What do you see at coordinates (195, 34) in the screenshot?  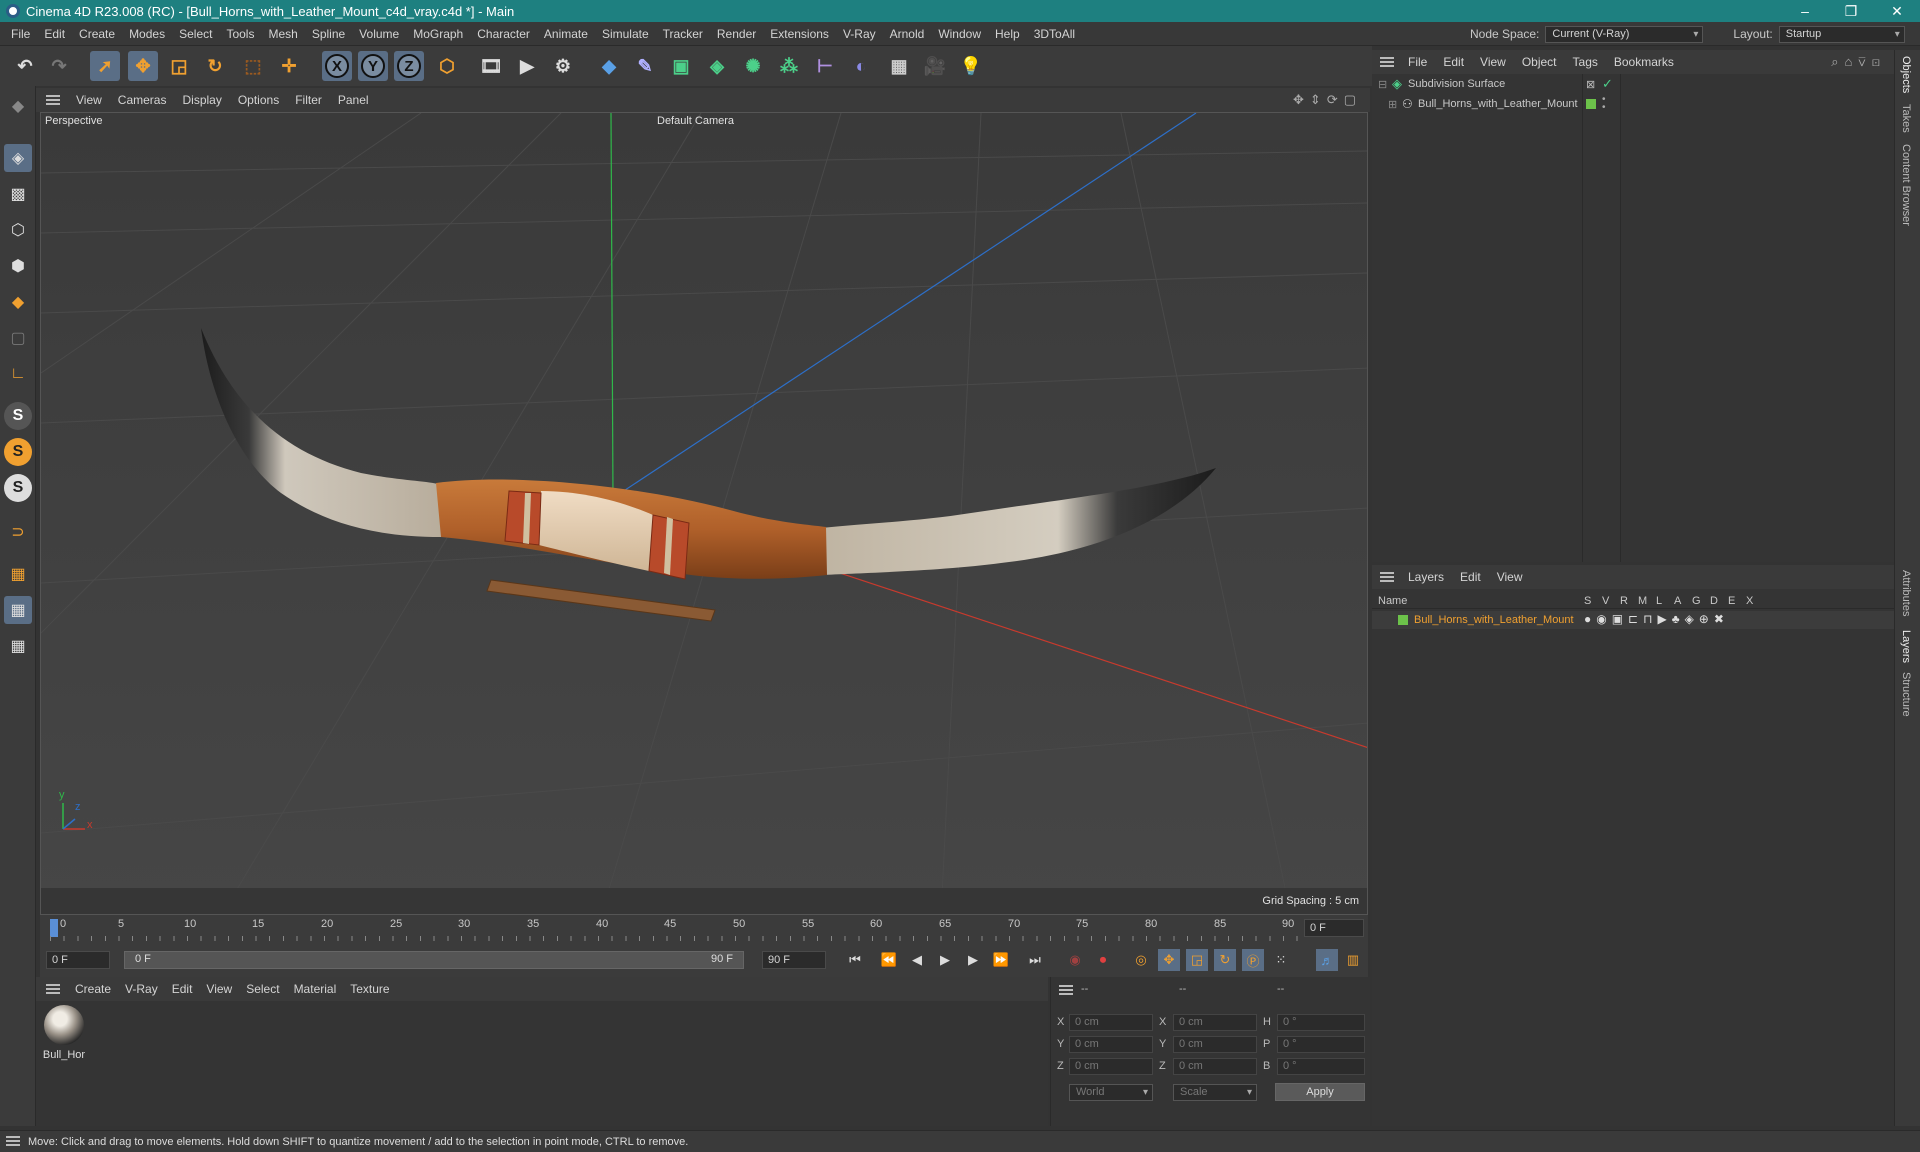 I see `menu-select: Select` at bounding box center [195, 34].